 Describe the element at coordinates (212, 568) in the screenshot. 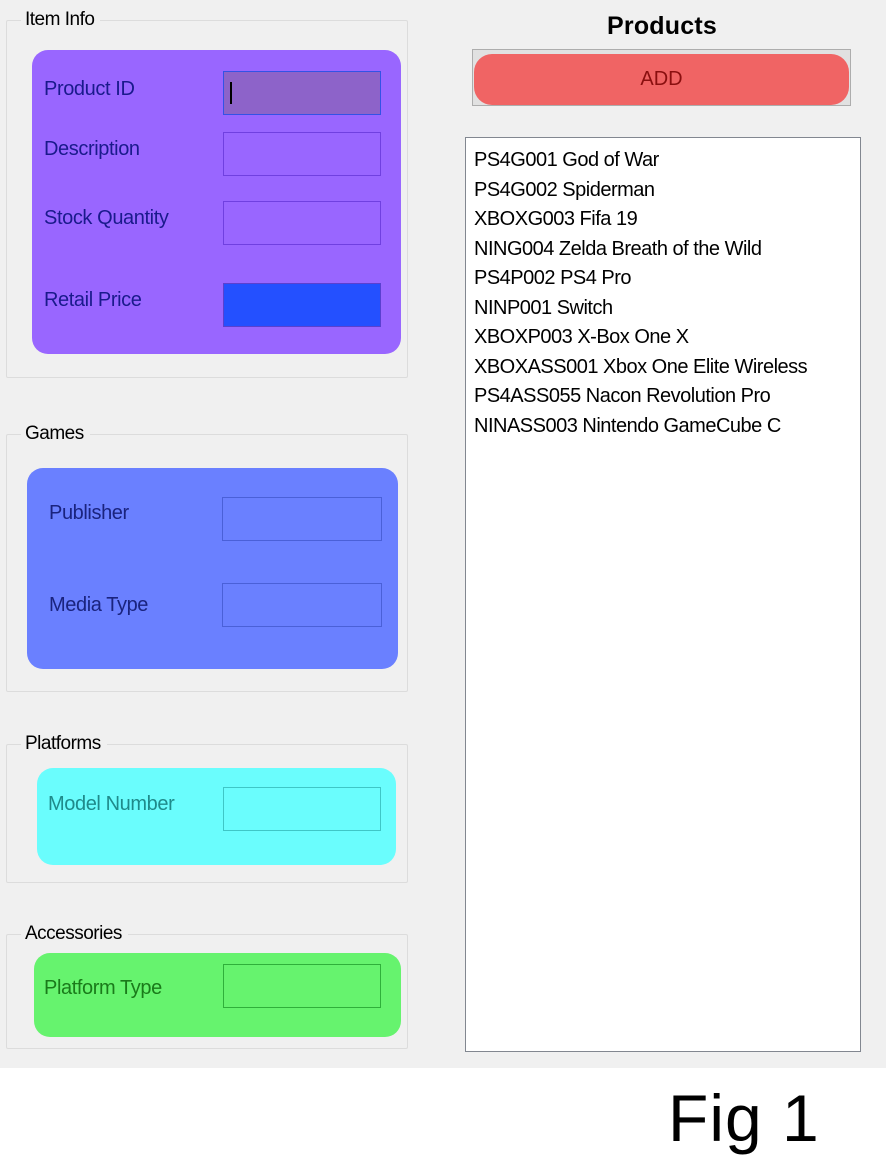

I see `games-panel: Publisher Media Type` at that location.